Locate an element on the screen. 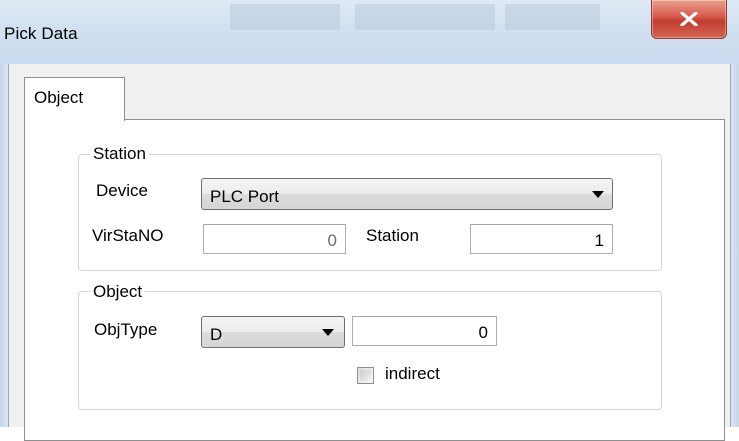 The height and width of the screenshot is (441, 739). object-address-field is located at coordinates (424, 331).